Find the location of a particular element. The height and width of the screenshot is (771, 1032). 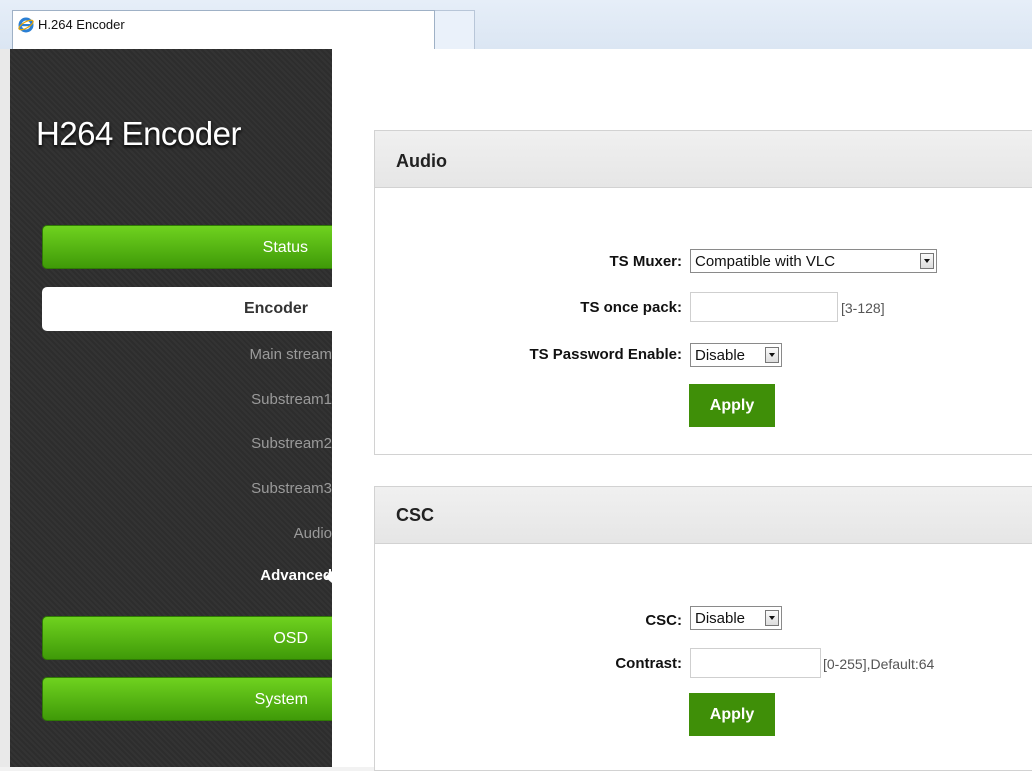

nav-status: Status is located at coordinates (187, 247).